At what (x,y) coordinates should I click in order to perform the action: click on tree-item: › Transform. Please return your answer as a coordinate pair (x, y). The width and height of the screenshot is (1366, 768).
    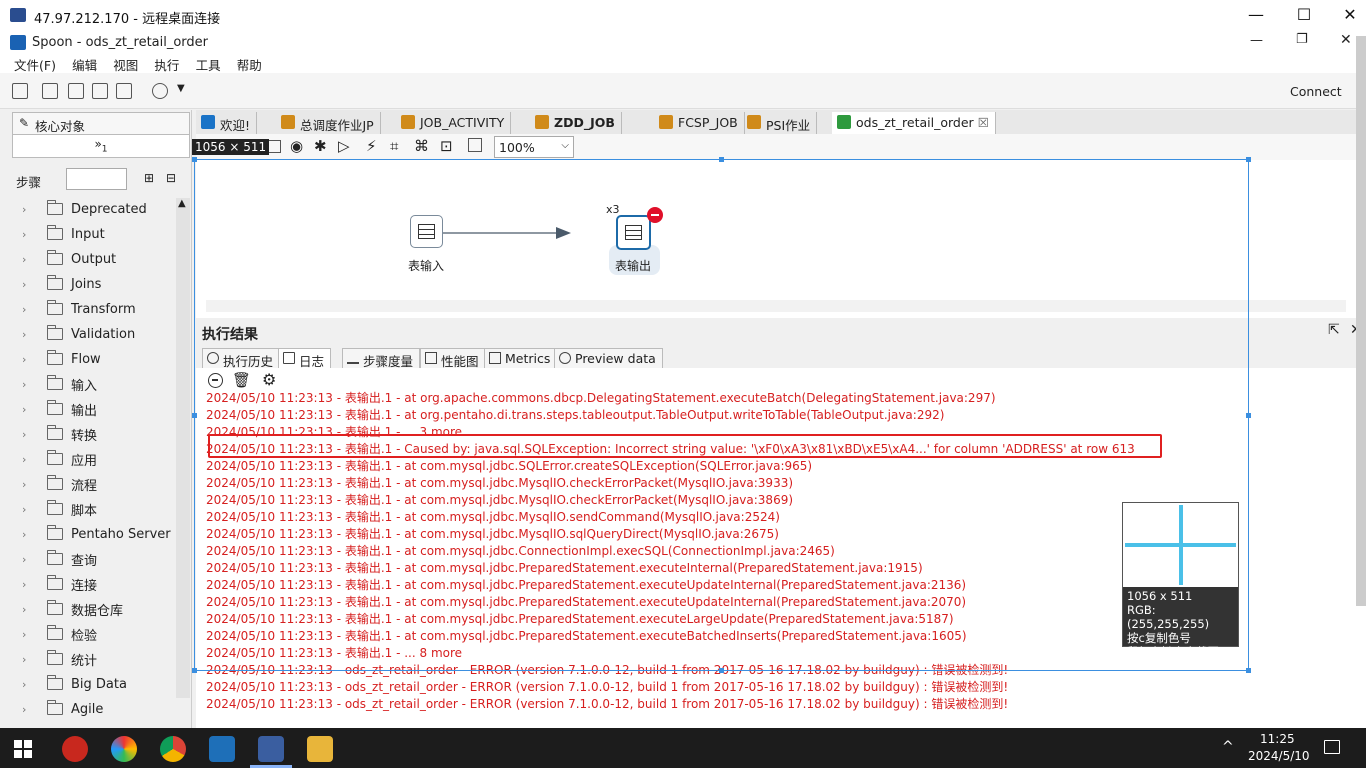
    Looking at the image, I should click on (79, 309).